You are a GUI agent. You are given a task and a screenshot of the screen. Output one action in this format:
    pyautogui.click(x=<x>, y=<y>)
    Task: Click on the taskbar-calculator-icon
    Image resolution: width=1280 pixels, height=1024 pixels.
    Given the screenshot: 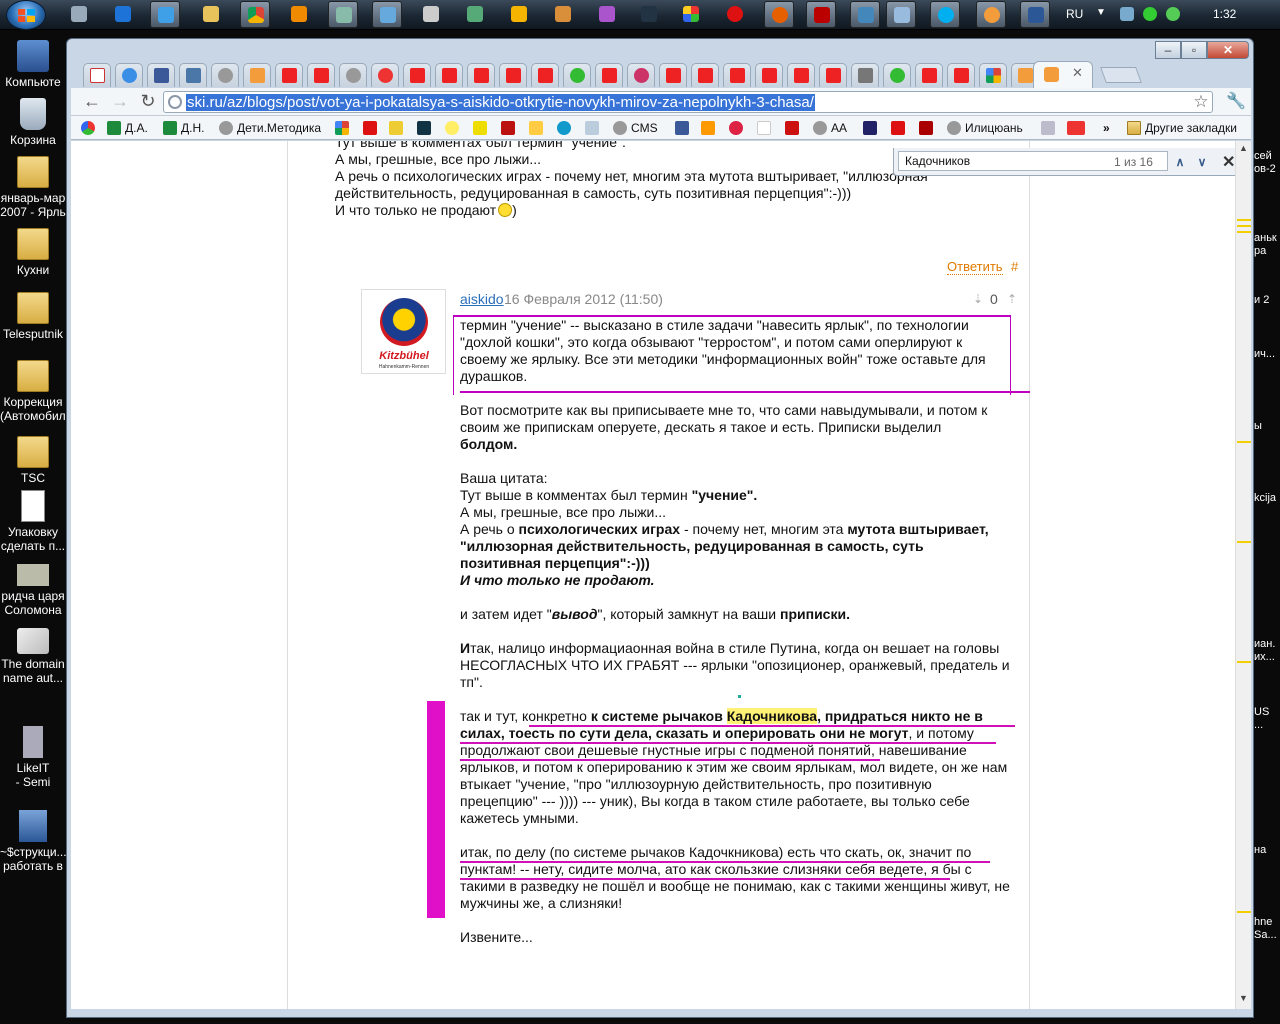 What is the action you would take?
    pyautogui.click(x=79, y=14)
    